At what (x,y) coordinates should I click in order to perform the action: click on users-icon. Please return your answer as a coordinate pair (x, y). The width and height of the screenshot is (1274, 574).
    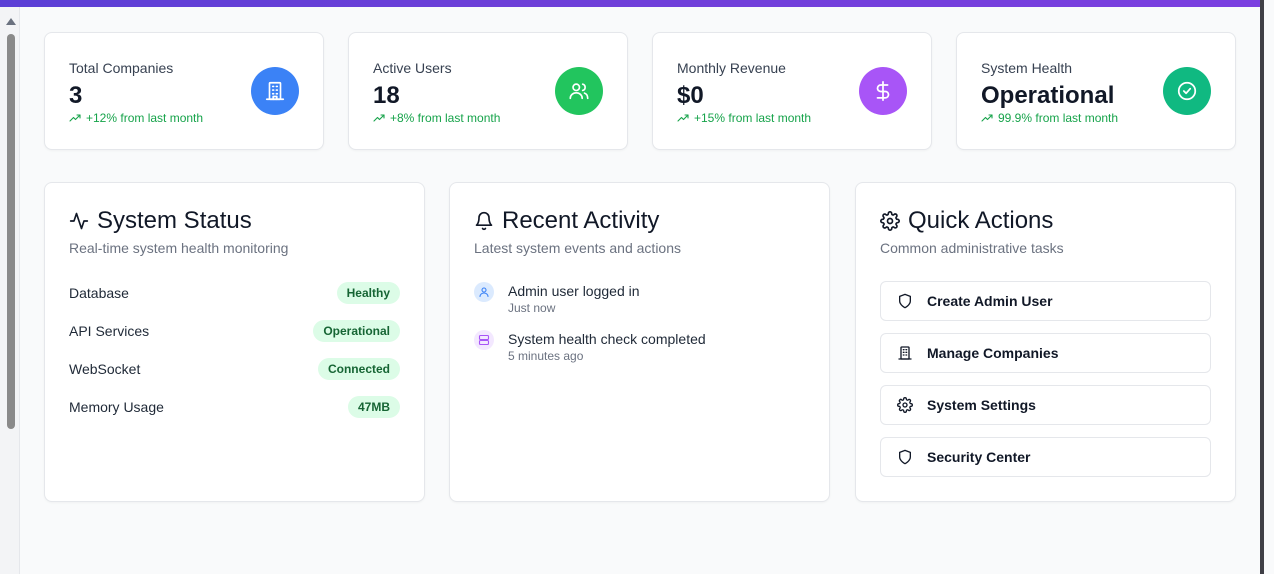
    Looking at the image, I should click on (579, 91).